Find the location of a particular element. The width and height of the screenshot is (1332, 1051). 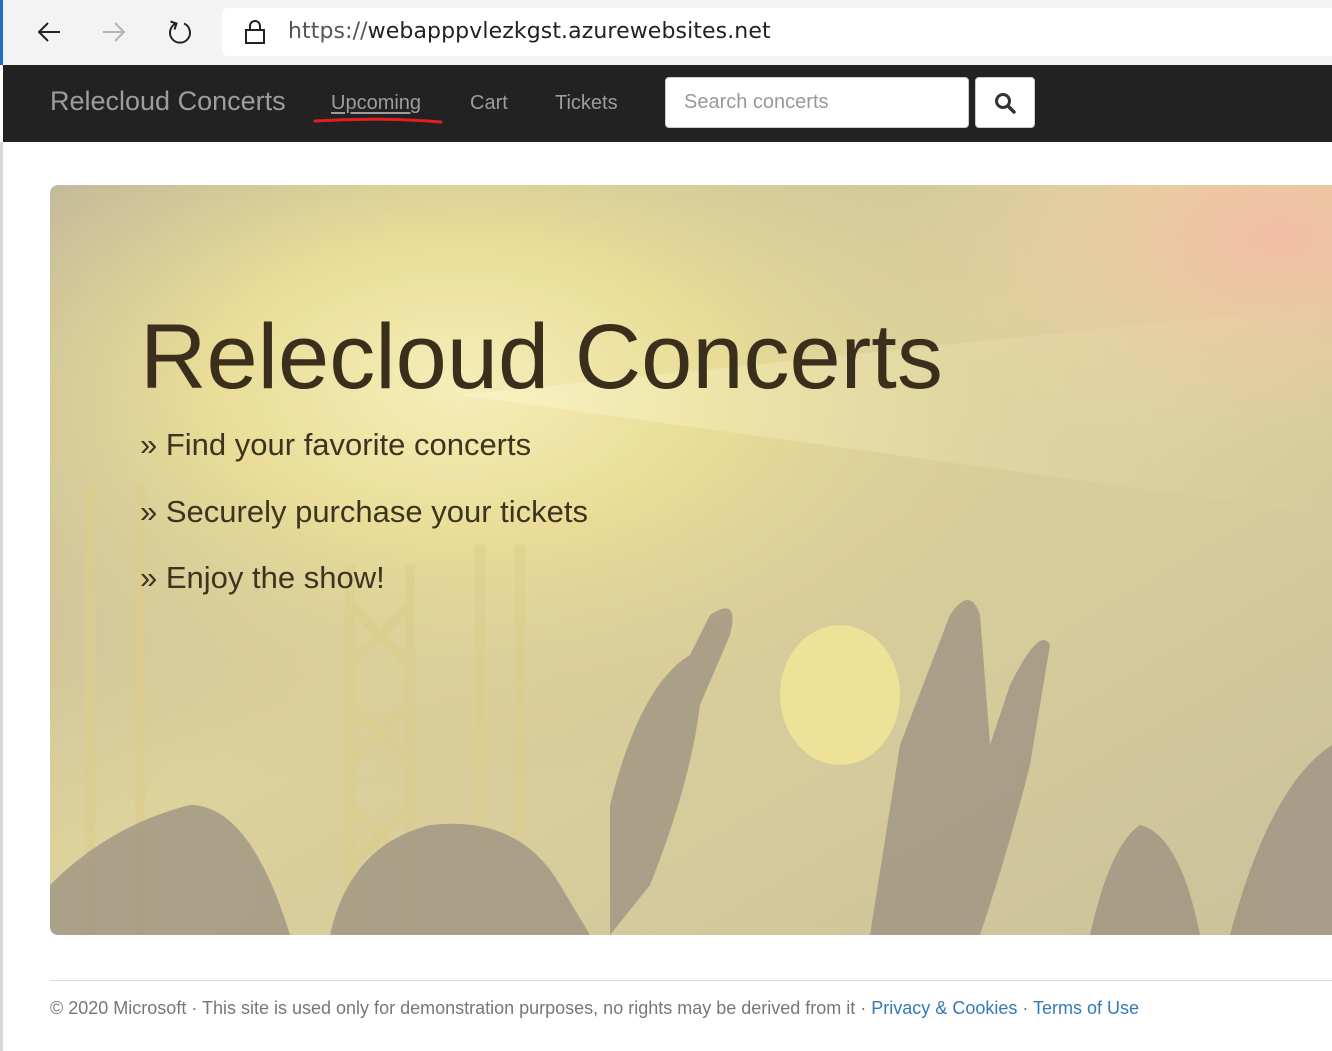

site-navbar: Relecloud Concerts Upcoming Cart Tickets is located at coordinates (667, 103).